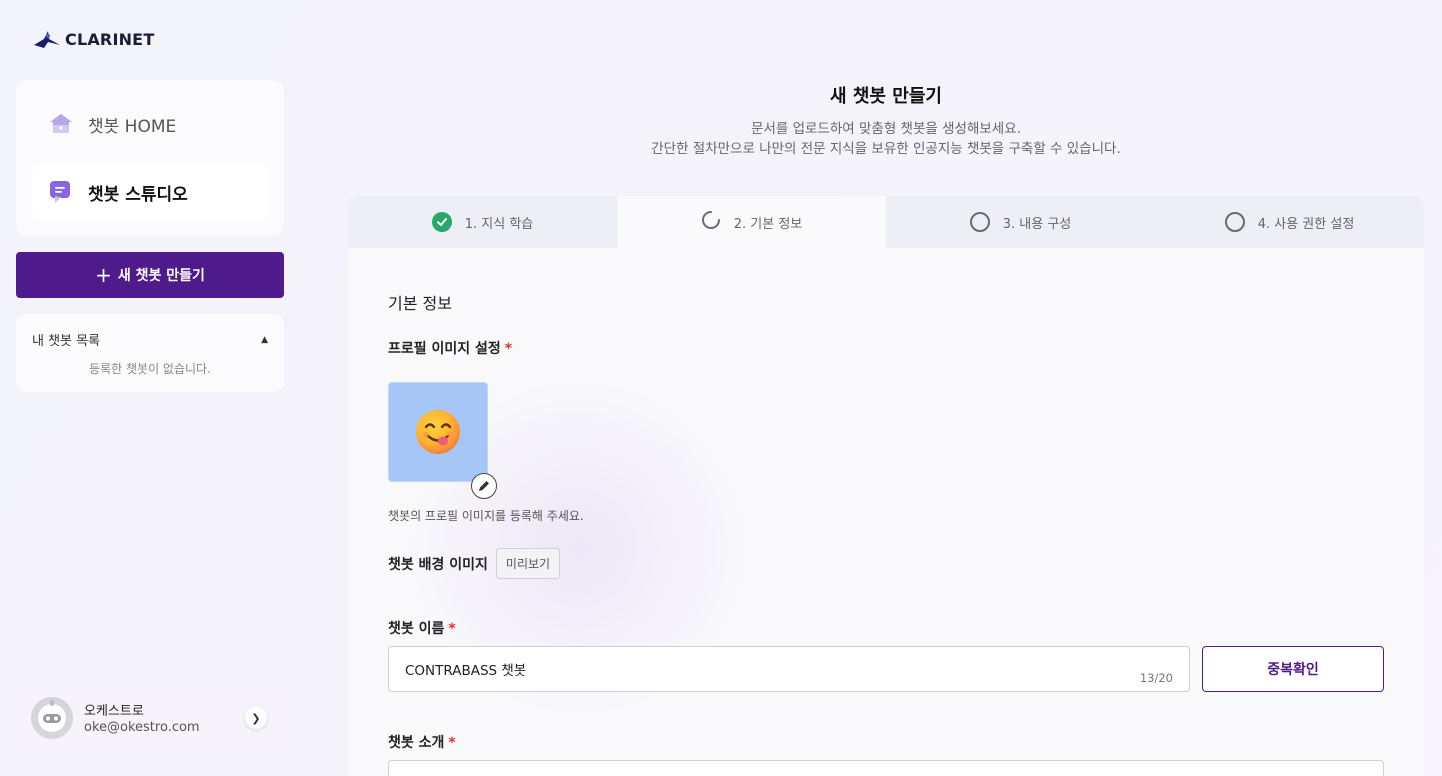 The height and width of the screenshot is (776, 1442). I want to click on edit-profile-image-button, so click(484, 486).